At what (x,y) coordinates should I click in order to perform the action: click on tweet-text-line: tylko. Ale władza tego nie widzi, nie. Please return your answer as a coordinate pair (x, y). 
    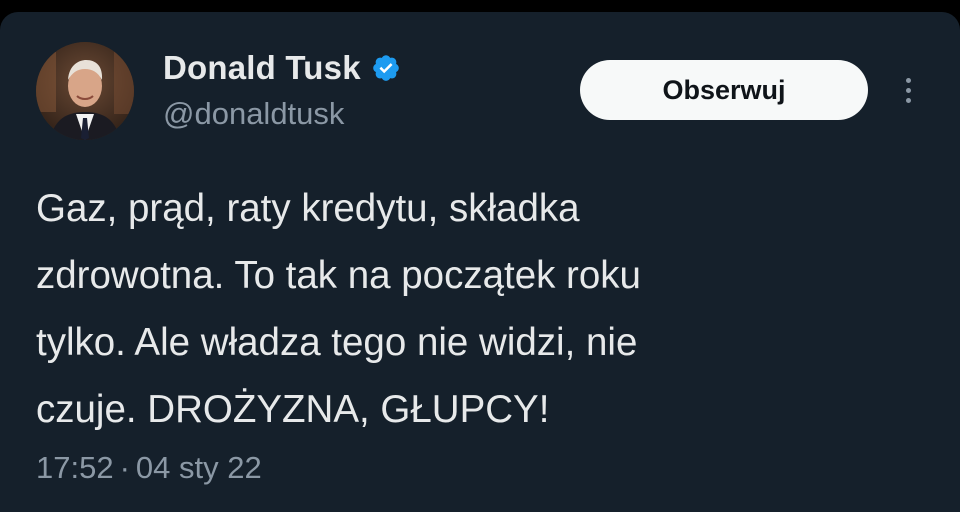
    Looking at the image, I should click on (337, 342).